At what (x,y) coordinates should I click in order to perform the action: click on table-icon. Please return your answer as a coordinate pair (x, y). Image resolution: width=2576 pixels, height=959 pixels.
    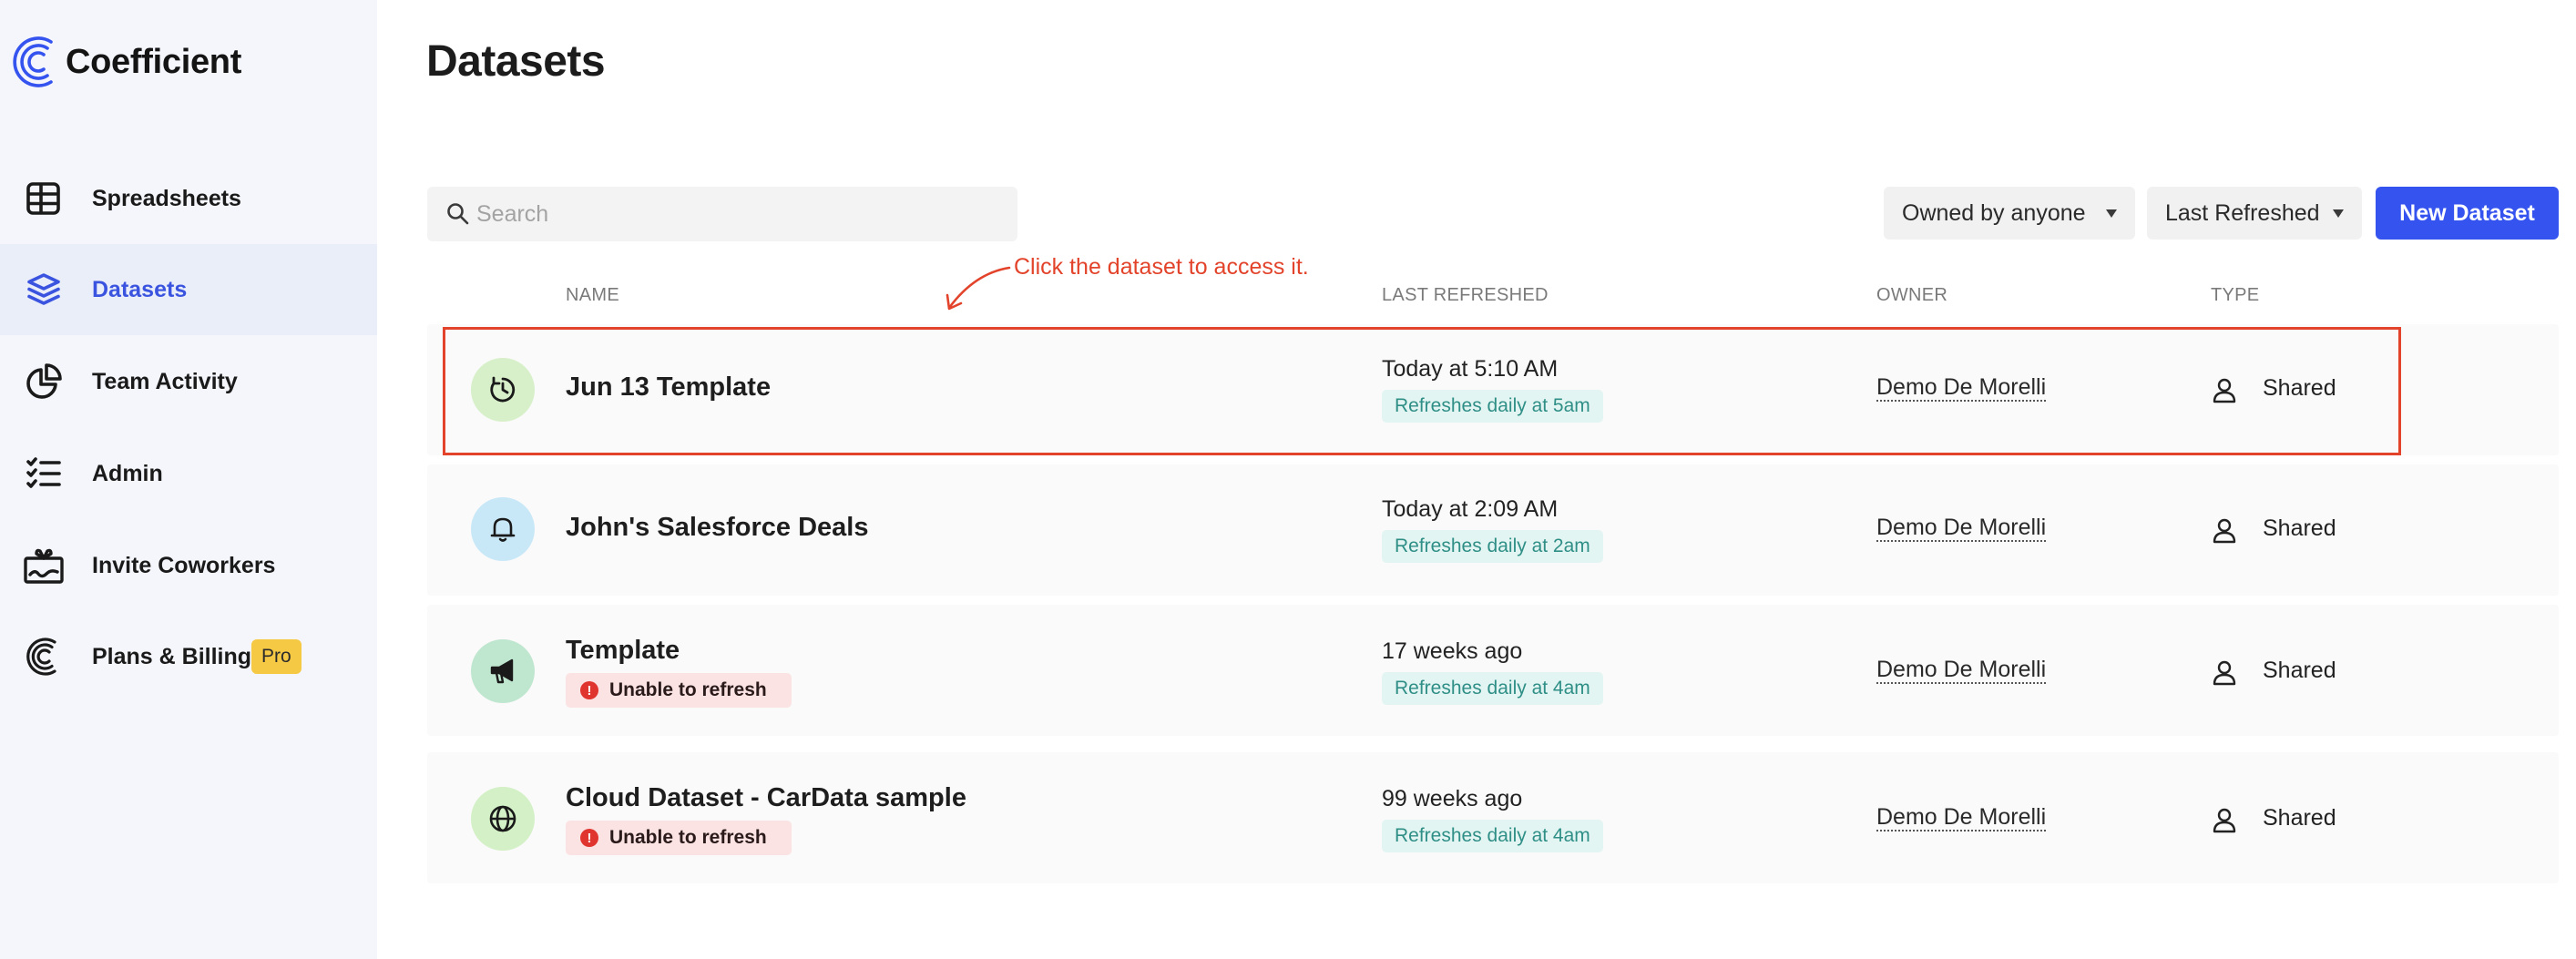
    Looking at the image, I should click on (44, 199).